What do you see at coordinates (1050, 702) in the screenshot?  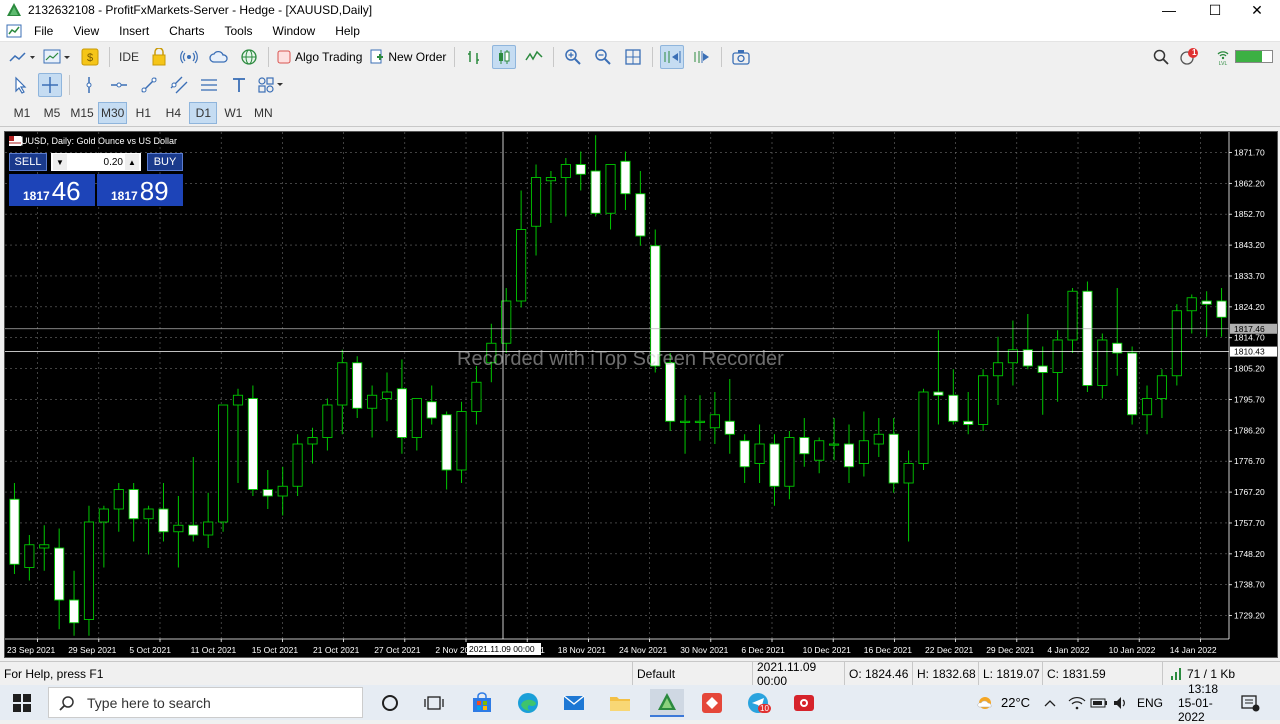 I see `tray-overflow-icon` at bounding box center [1050, 702].